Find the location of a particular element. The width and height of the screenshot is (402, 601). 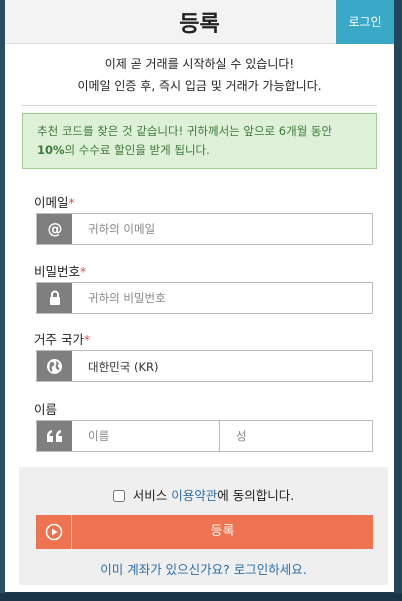

login-button: 로그인 is located at coordinates (365, 22).